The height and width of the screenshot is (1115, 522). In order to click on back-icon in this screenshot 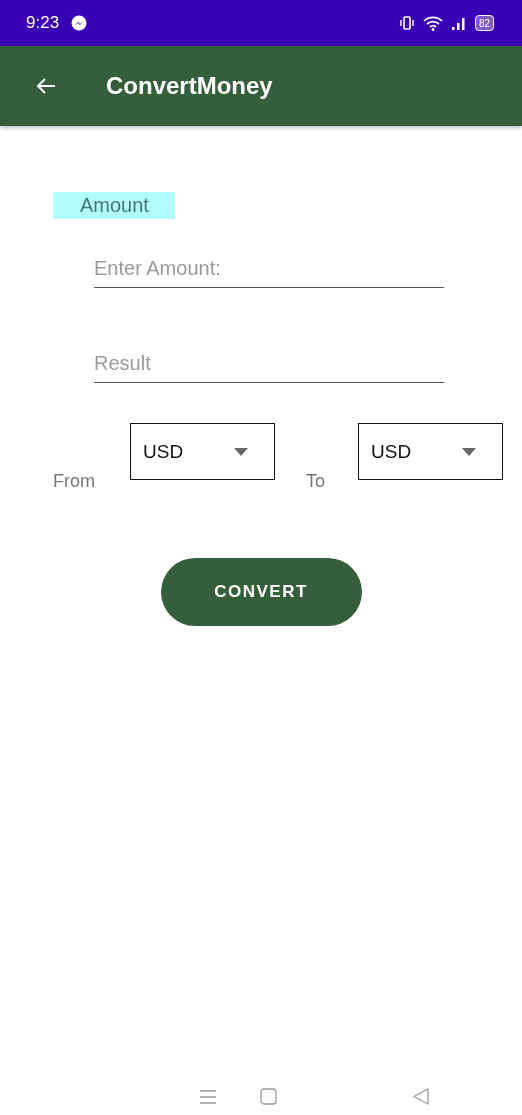, I will do `click(46, 86)`.